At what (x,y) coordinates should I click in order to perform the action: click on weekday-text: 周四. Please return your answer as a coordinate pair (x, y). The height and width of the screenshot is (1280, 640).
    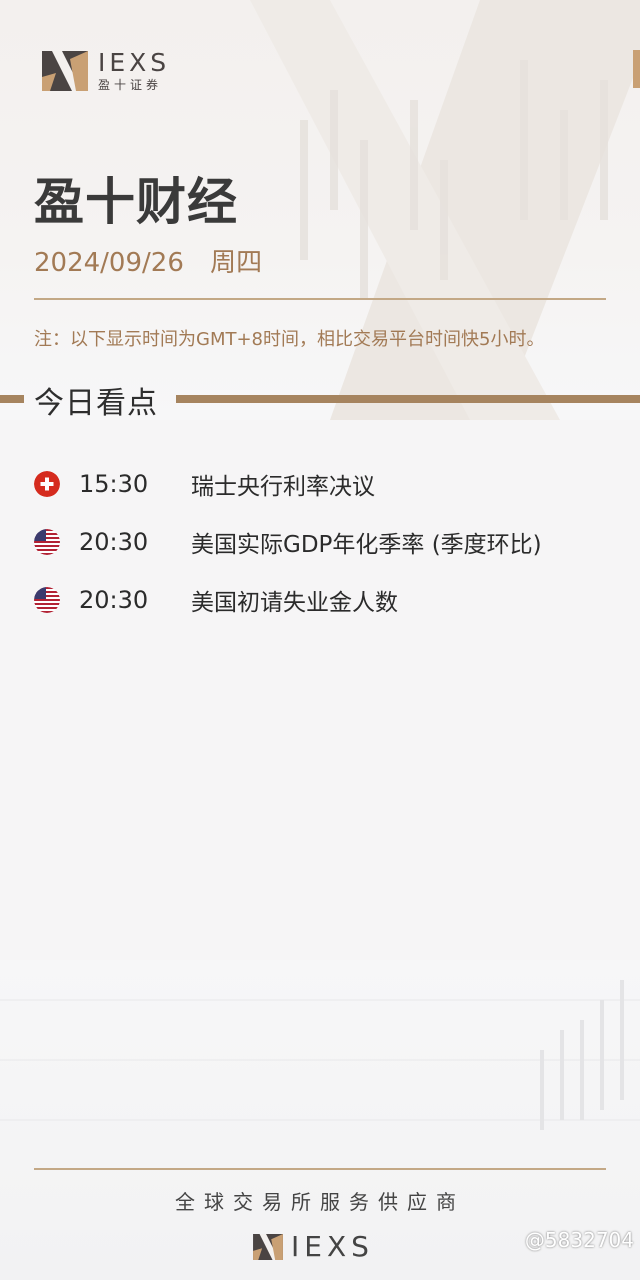
    Looking at the image, I should click on (236, 263).